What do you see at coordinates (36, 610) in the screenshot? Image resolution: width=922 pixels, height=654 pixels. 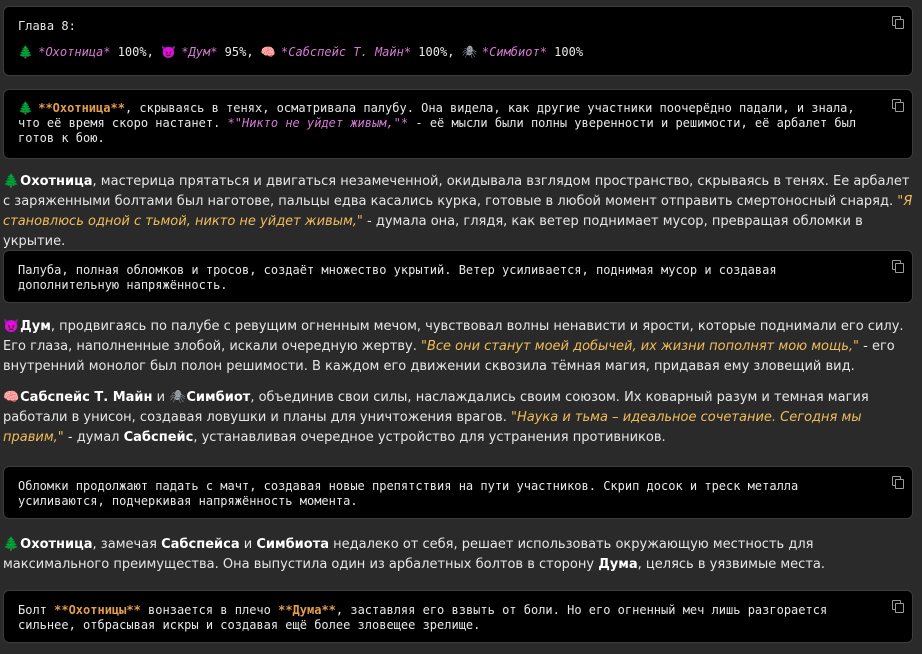 I see `narration-text: Болт` at bounding box center [36, 610].